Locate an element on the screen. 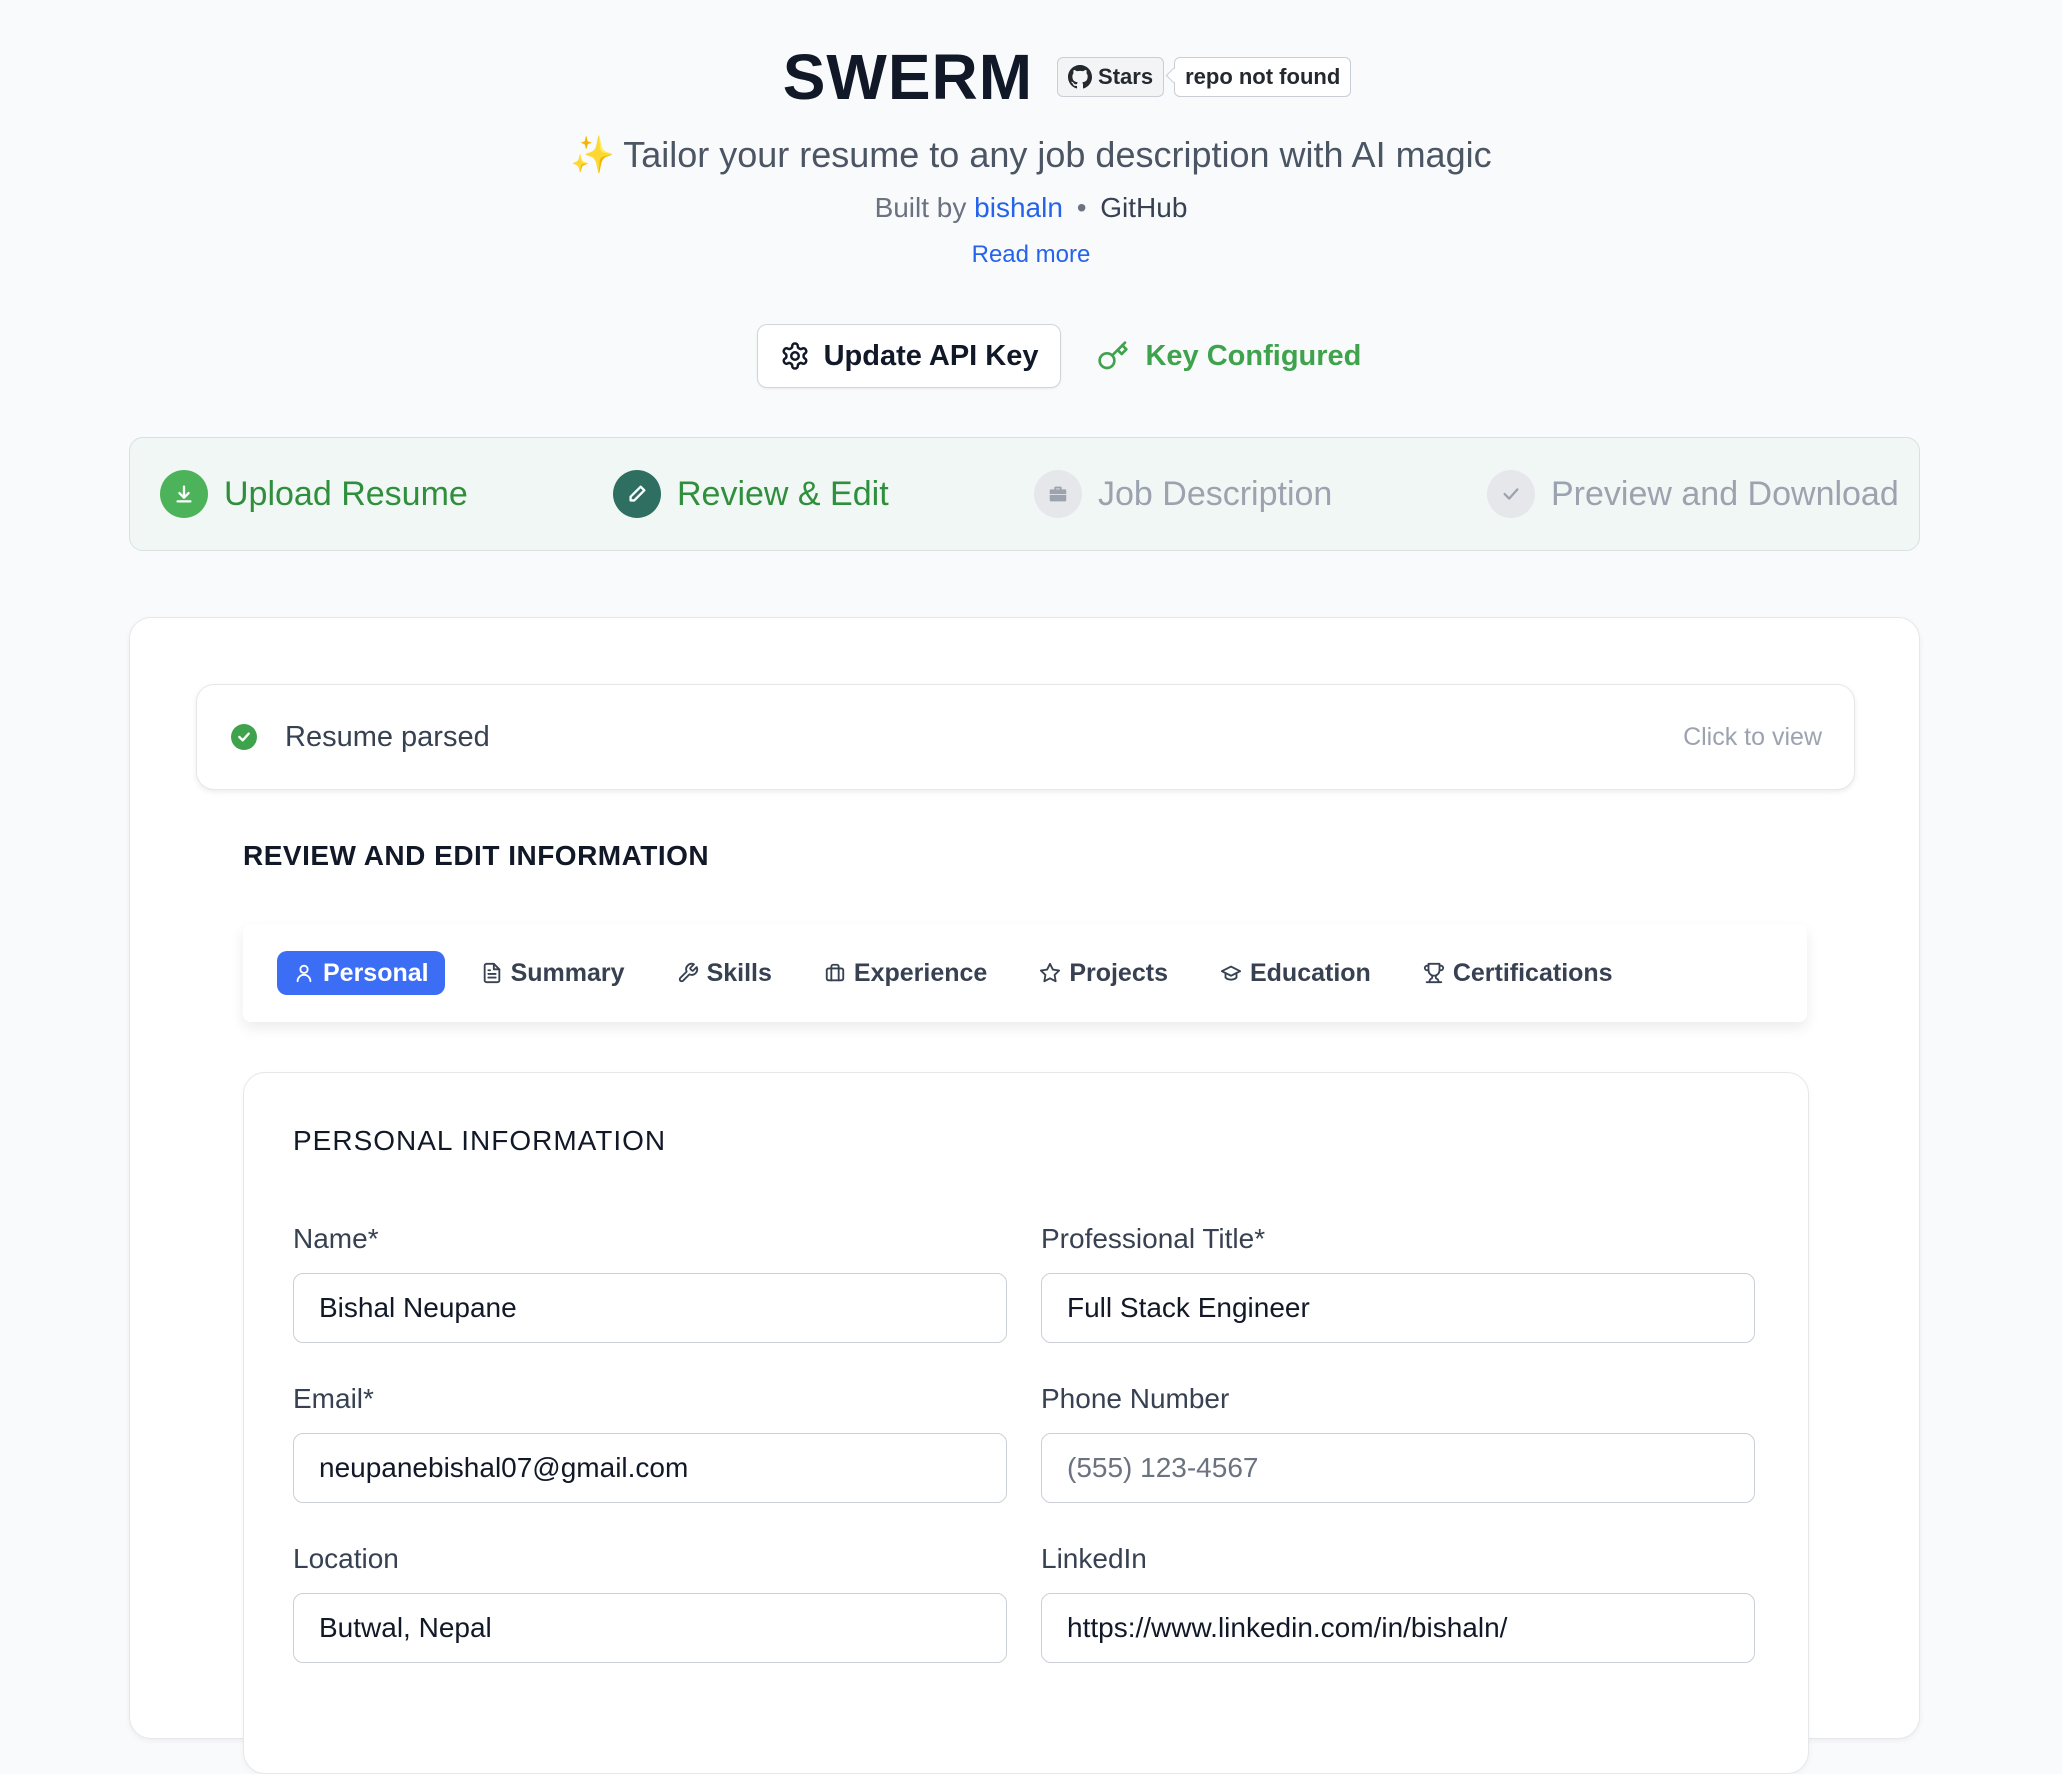 Image resolution: width=2062 pixels, height=1774 pixels. resume-parsed-label: Resume parsed is located at coordinates (387, 736).